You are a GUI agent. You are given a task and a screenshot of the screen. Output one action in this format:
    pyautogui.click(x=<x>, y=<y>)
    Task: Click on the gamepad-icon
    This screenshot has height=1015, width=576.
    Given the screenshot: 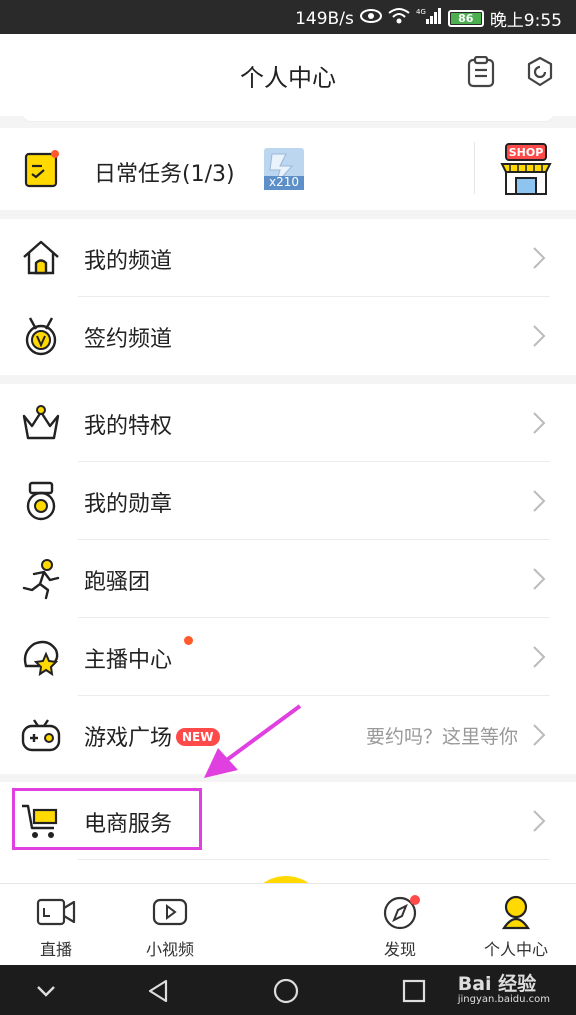 What is the action you would take?
    pyautogui.click(x=41, y=735)
    